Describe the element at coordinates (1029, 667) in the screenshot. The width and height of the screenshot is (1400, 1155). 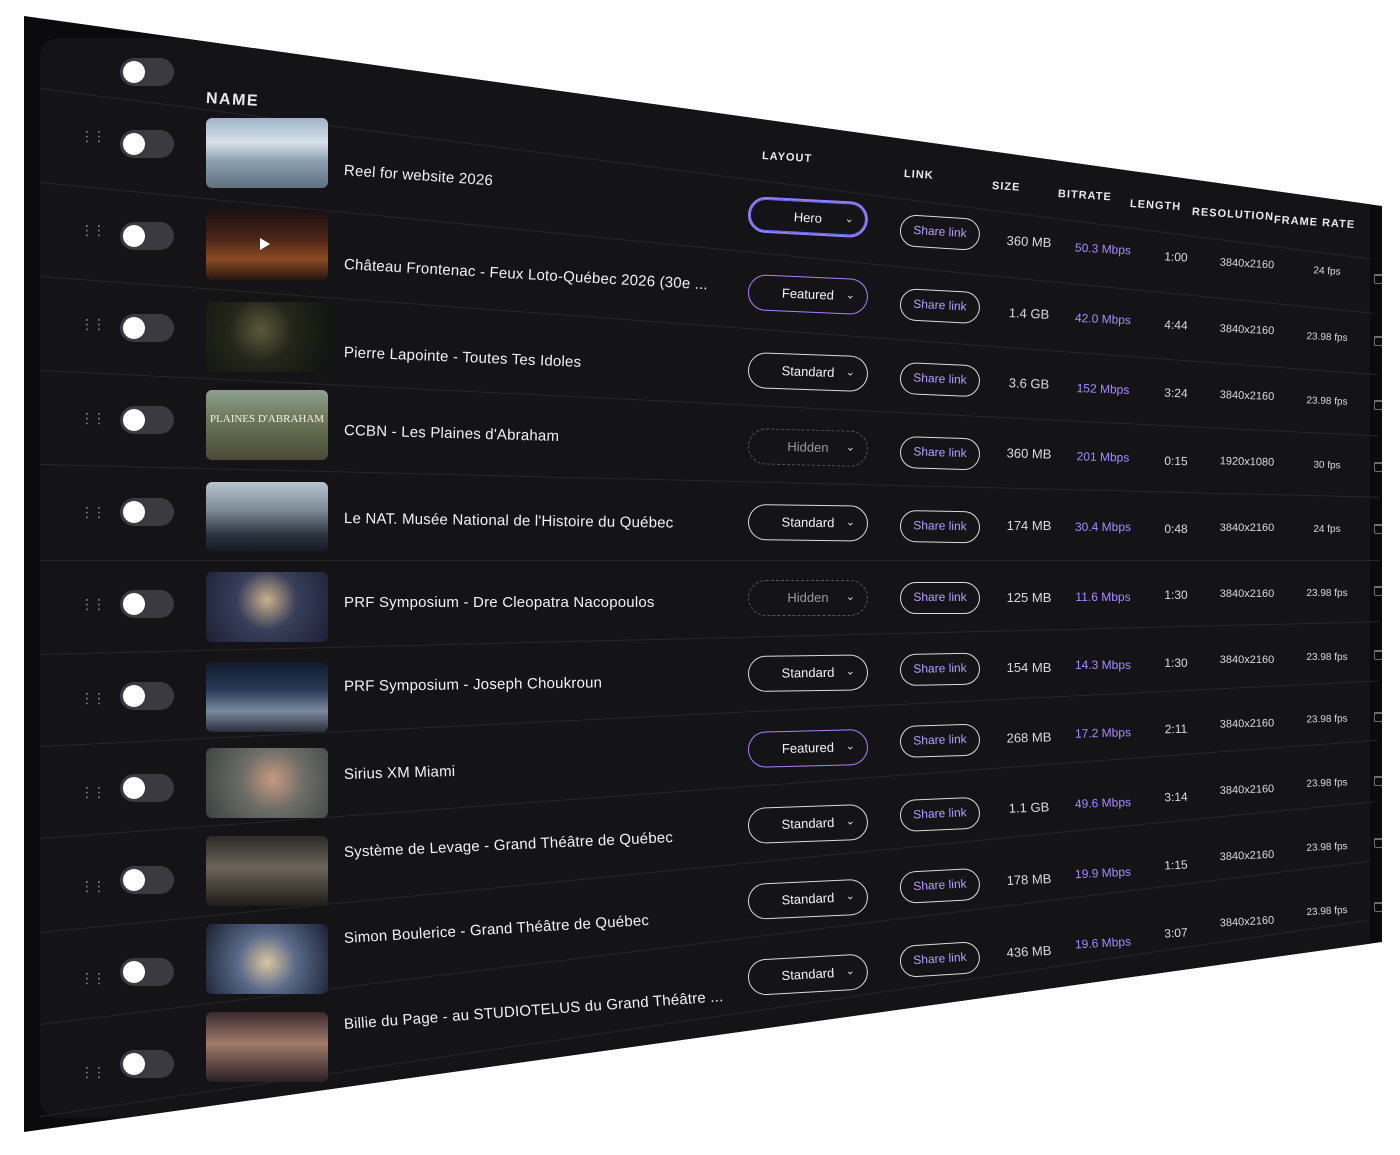
I see `size-value: 154 MB` at that location.